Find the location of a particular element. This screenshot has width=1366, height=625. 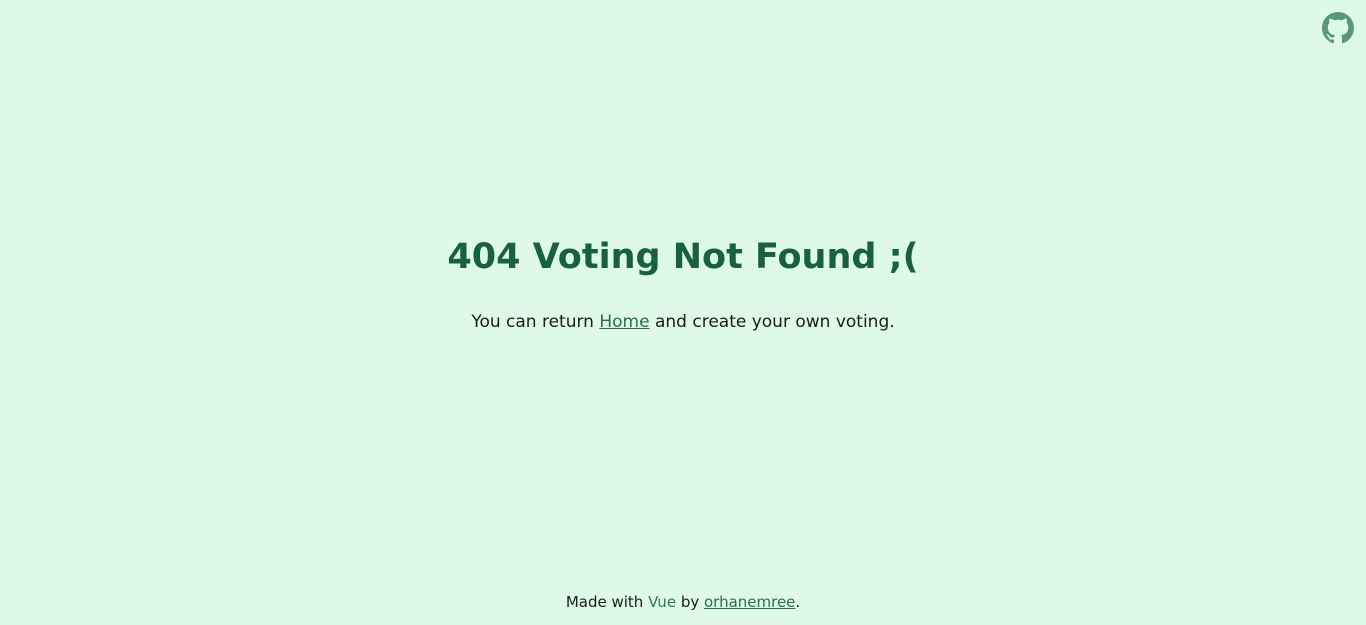

page-title: 404 Voting Not Found ;( is located at coordinates (683, 257).